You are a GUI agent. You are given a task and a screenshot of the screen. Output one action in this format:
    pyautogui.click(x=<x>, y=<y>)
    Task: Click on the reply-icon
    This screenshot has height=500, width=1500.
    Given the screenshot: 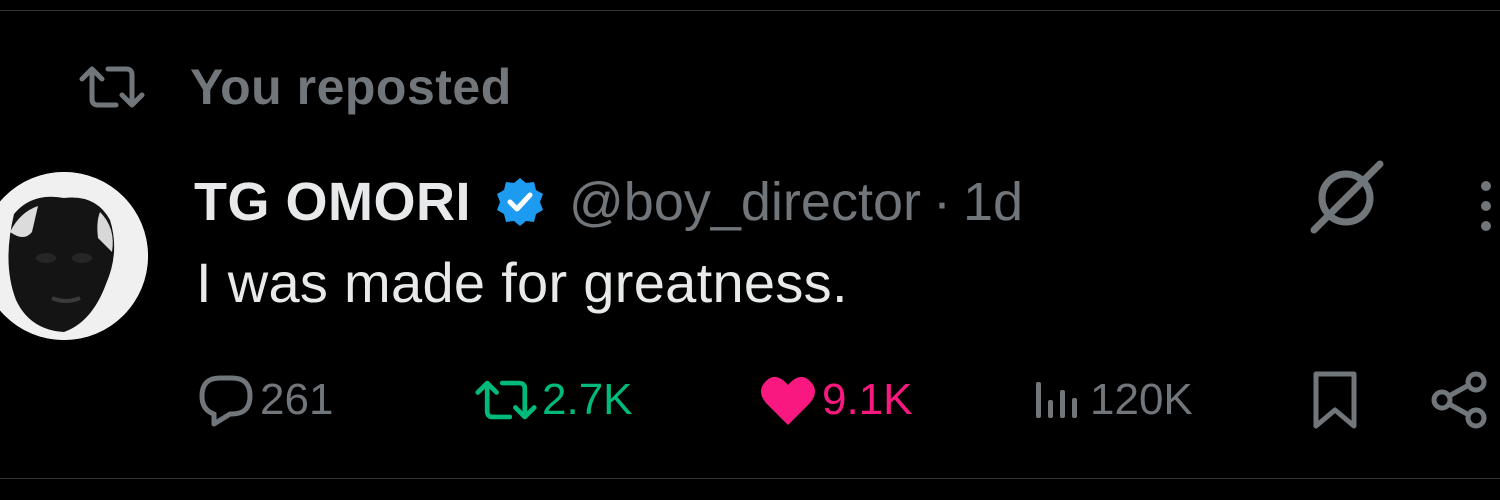 What is the action you would take?
    pyautogui.click(x=226, y=400)
    